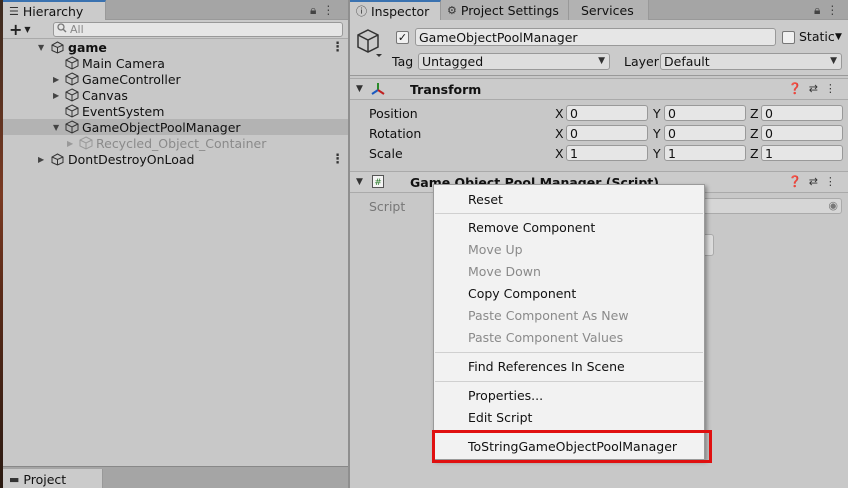 The width and height of the screenshot is (848, 488). I want to click on menu-item-move-down: Move Down, so click(569, 271).